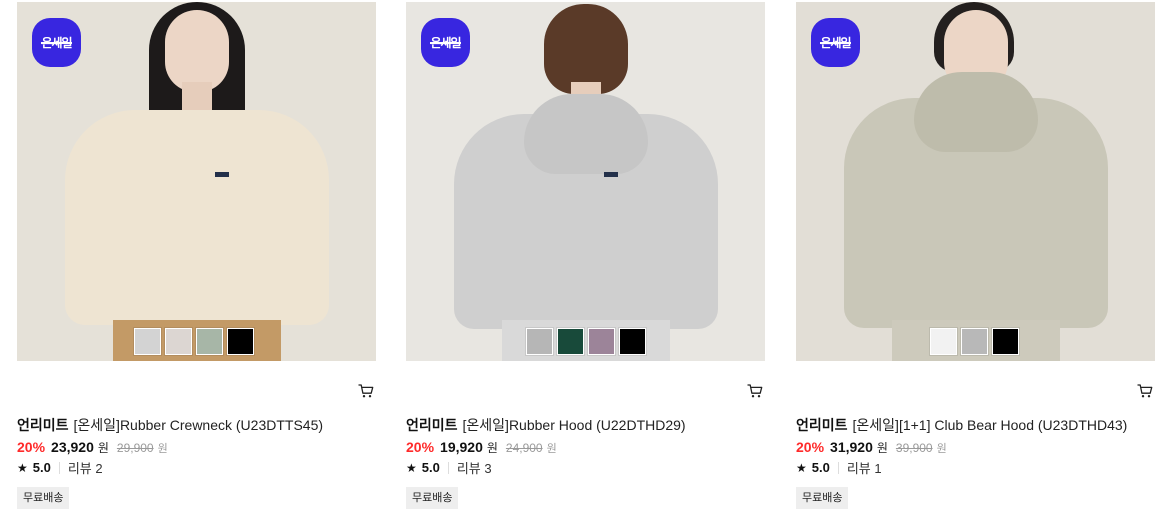 Image resolution: width=1163 pixels, height=514 pixels. What do you see at coordinates (197, 51) in the screenshot?
I see `model-face` at bounding box center [197, 51].